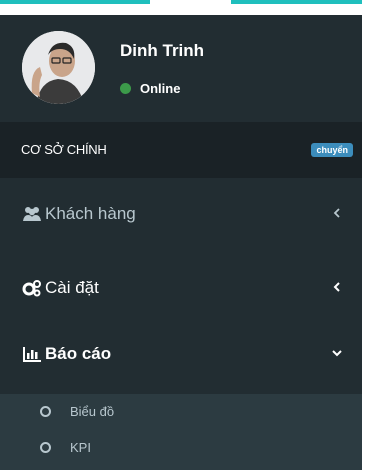  I want to click on branch-label: CƠ SỞ CHÍNH, so click(64, 149).